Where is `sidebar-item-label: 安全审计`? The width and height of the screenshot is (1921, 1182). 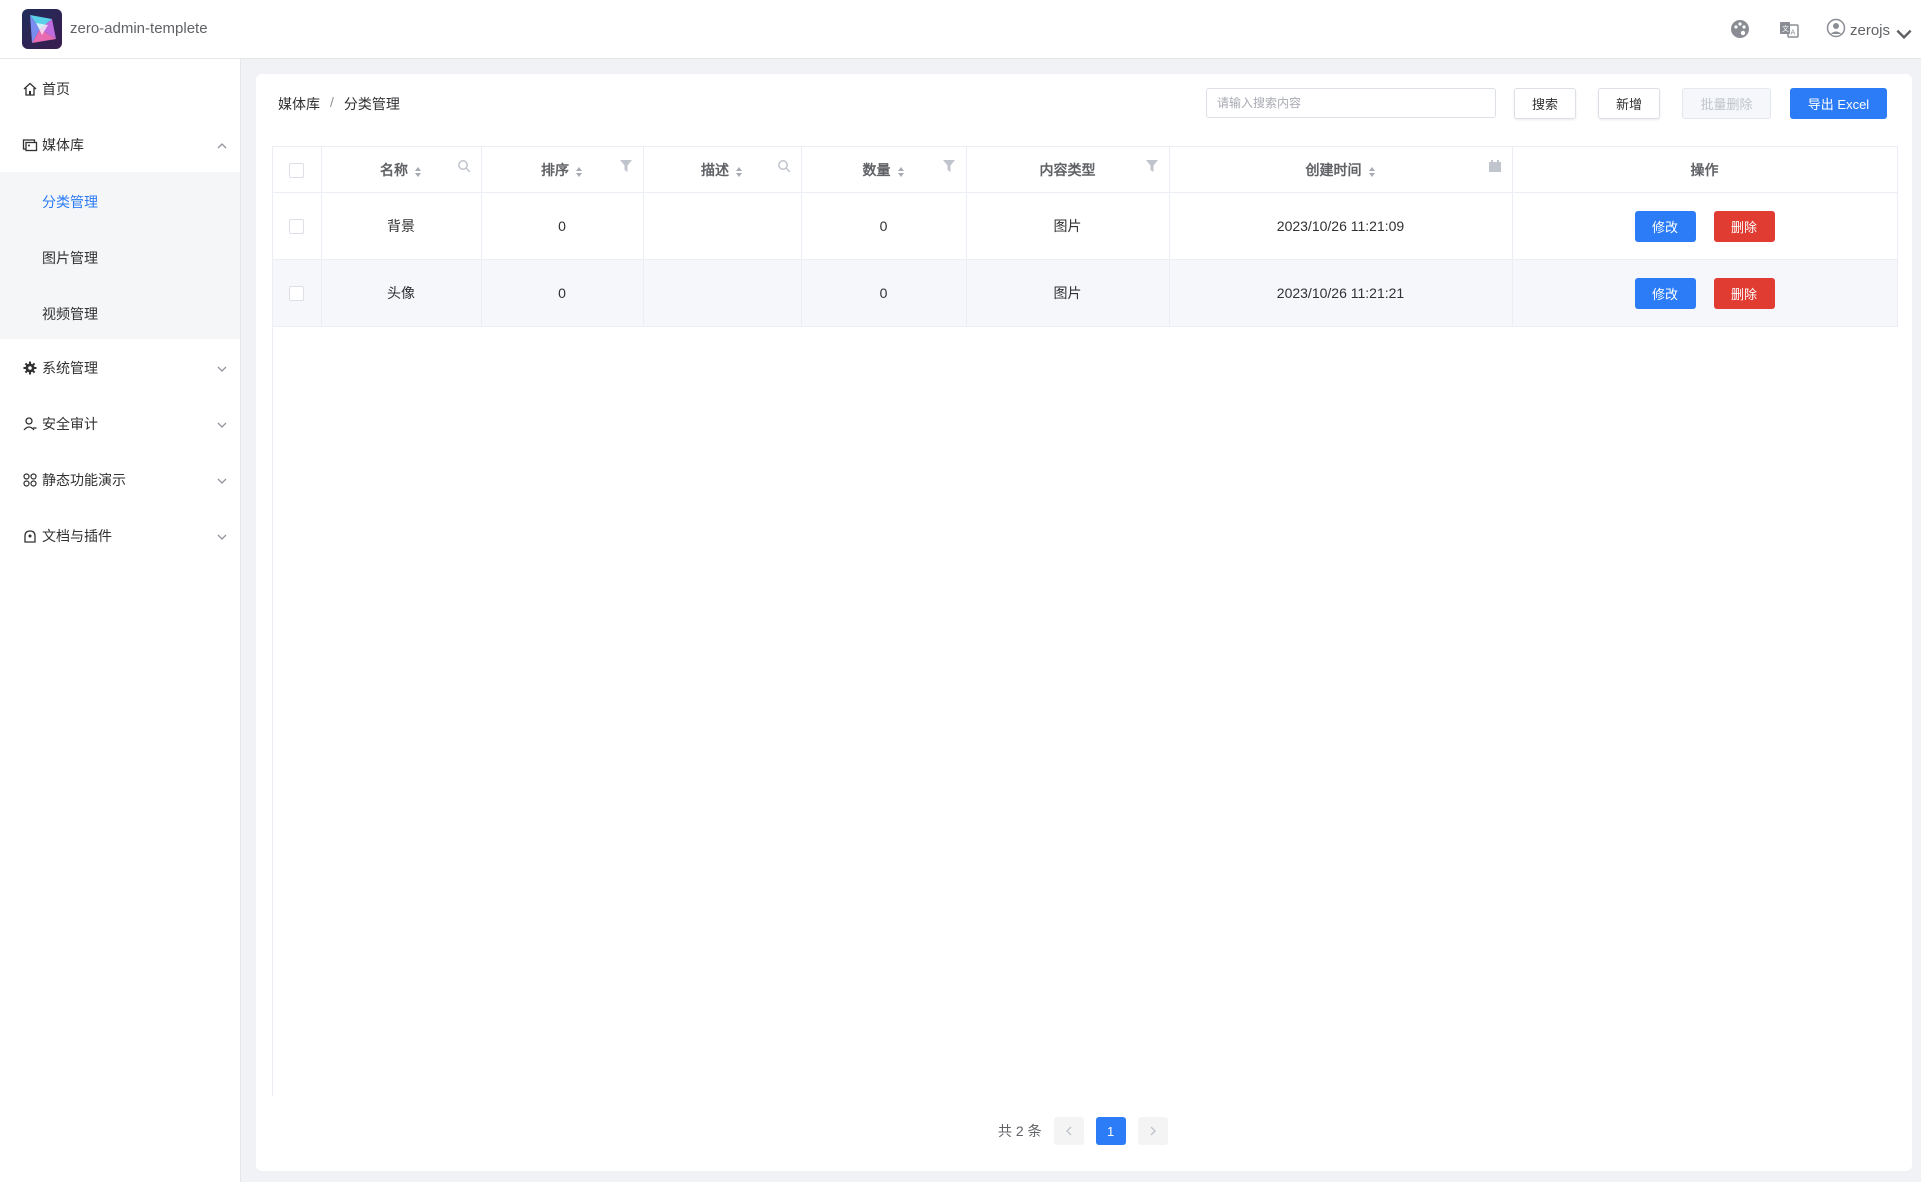
sidebar-item-label: 安全审计 is located at coordinates (70, 424).